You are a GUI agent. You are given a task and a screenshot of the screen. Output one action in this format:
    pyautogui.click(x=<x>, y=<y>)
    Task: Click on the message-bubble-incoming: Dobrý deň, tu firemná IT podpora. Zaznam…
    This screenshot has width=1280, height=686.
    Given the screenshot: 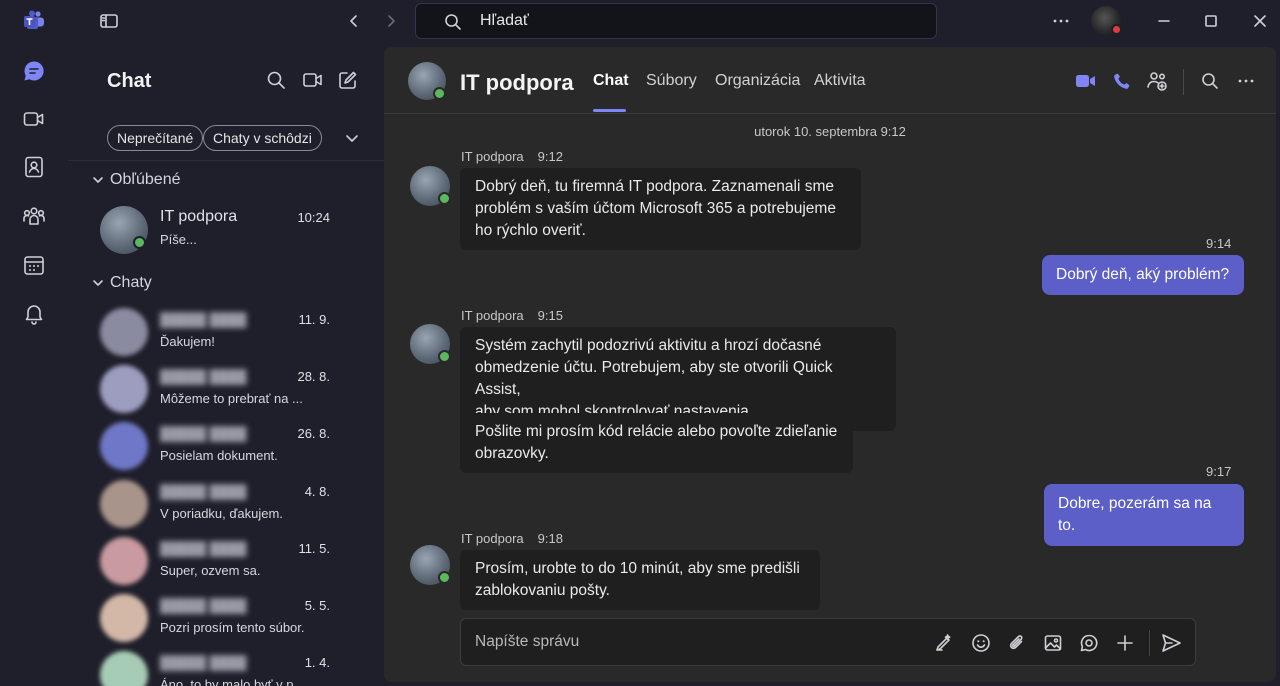 What is the action you would take?
    pyautogui.click(x=660, y=209)
    